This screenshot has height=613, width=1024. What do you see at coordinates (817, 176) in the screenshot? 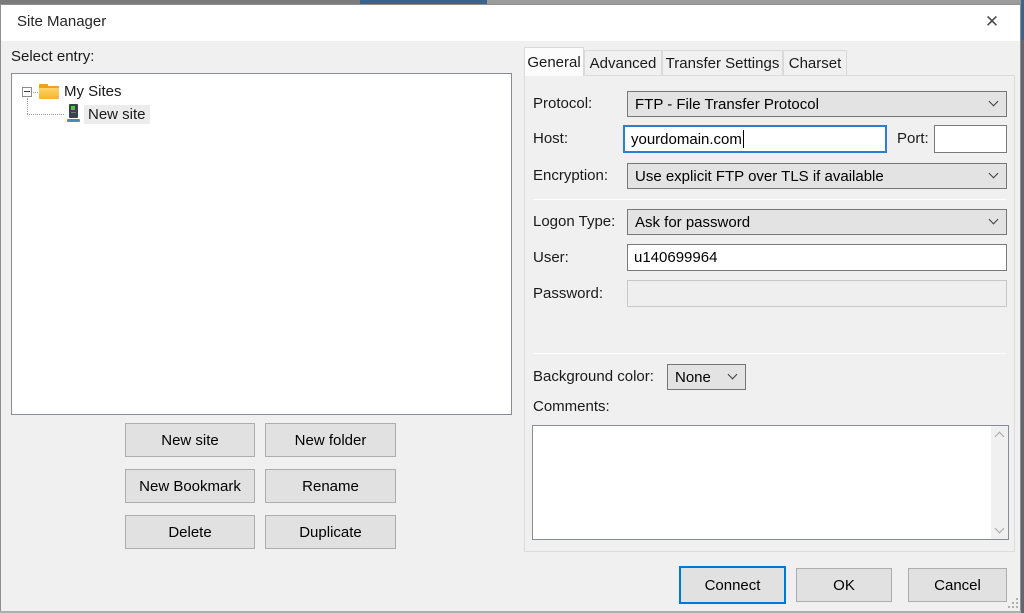
I see `encryption-dropdown: Use explicit FTP over TLS if available` at bounding box center [817, 176].